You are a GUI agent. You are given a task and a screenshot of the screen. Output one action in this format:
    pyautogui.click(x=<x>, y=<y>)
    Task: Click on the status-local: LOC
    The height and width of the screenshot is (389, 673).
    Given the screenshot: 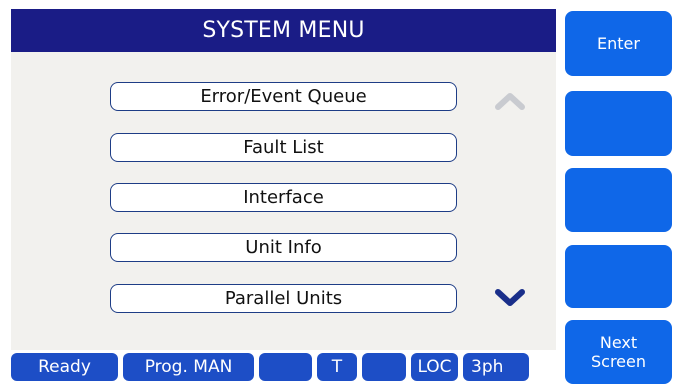 What is the action you would take?
    pyautogui.click(x=434, y=367)
    